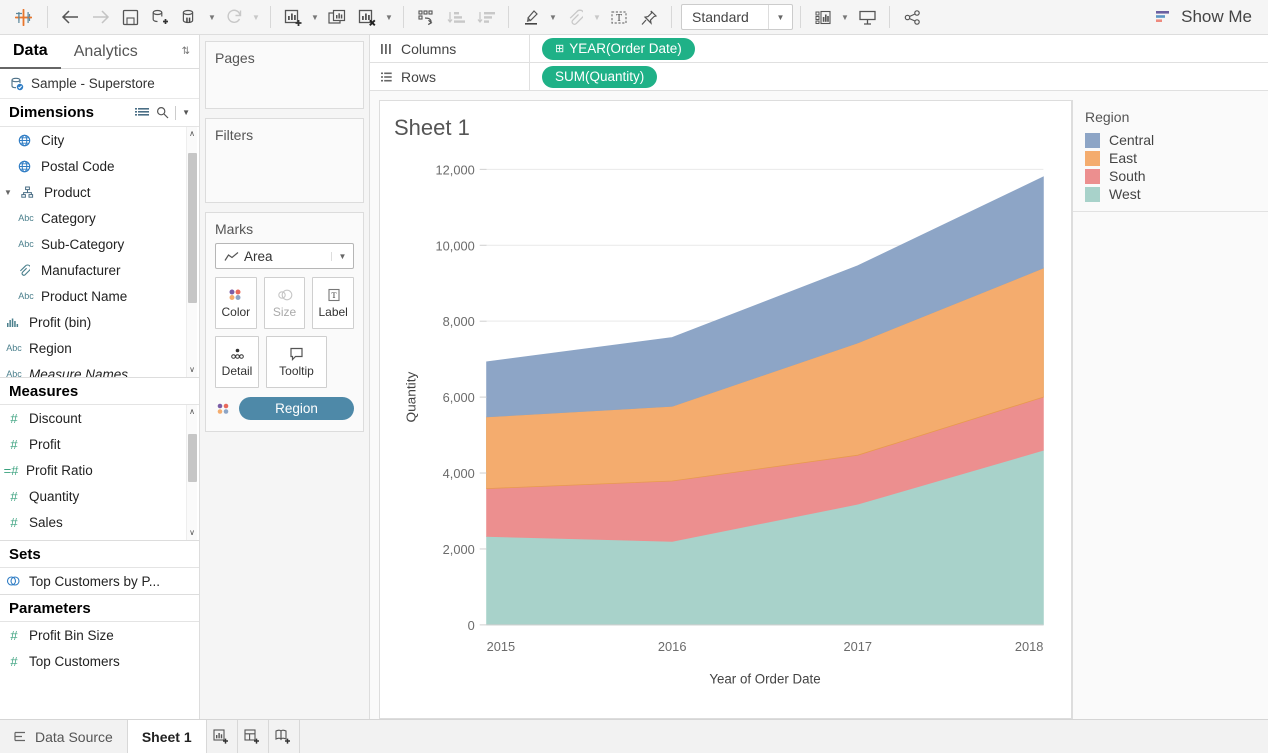 This screenshot has height=753, width=1268. What do you see at coordinates (106, 51) in the screenshot?
I see `tab-analytics: Analytics` at bounding box center [106, 51].